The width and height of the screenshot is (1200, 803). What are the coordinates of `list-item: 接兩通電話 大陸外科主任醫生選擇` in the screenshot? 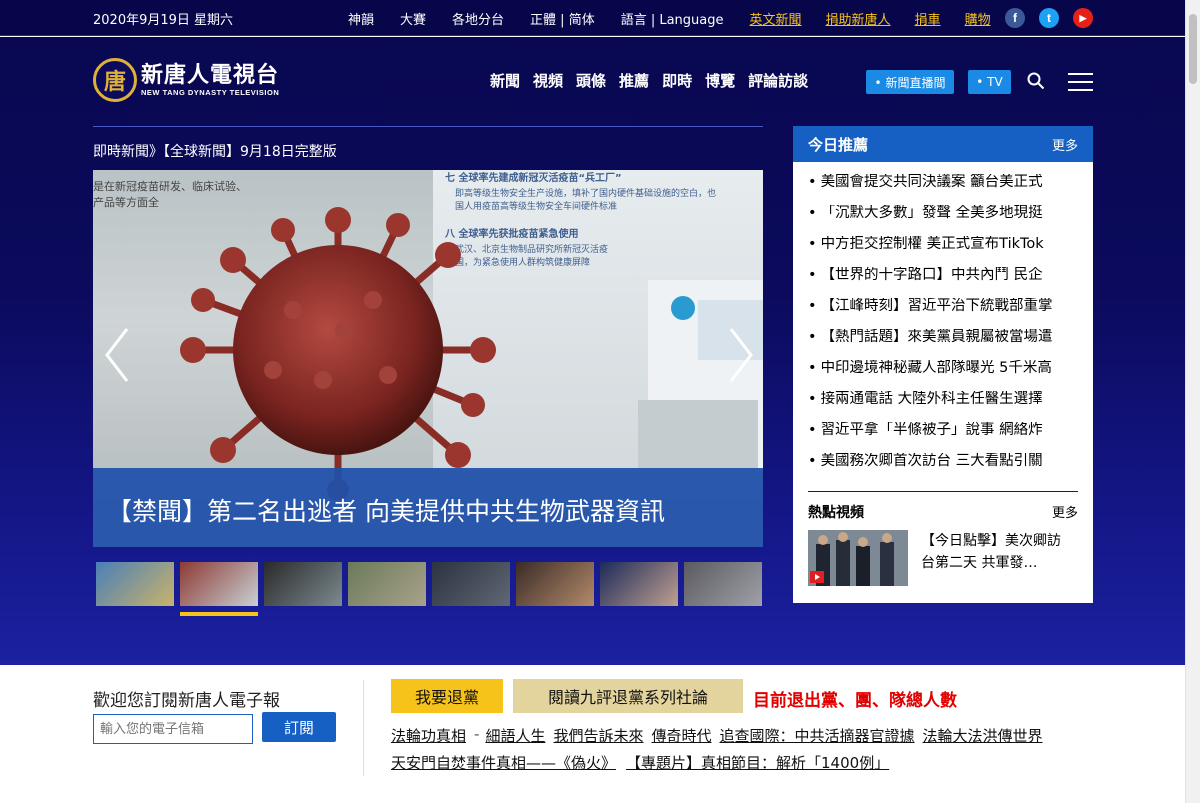 It's located at (944, 406).